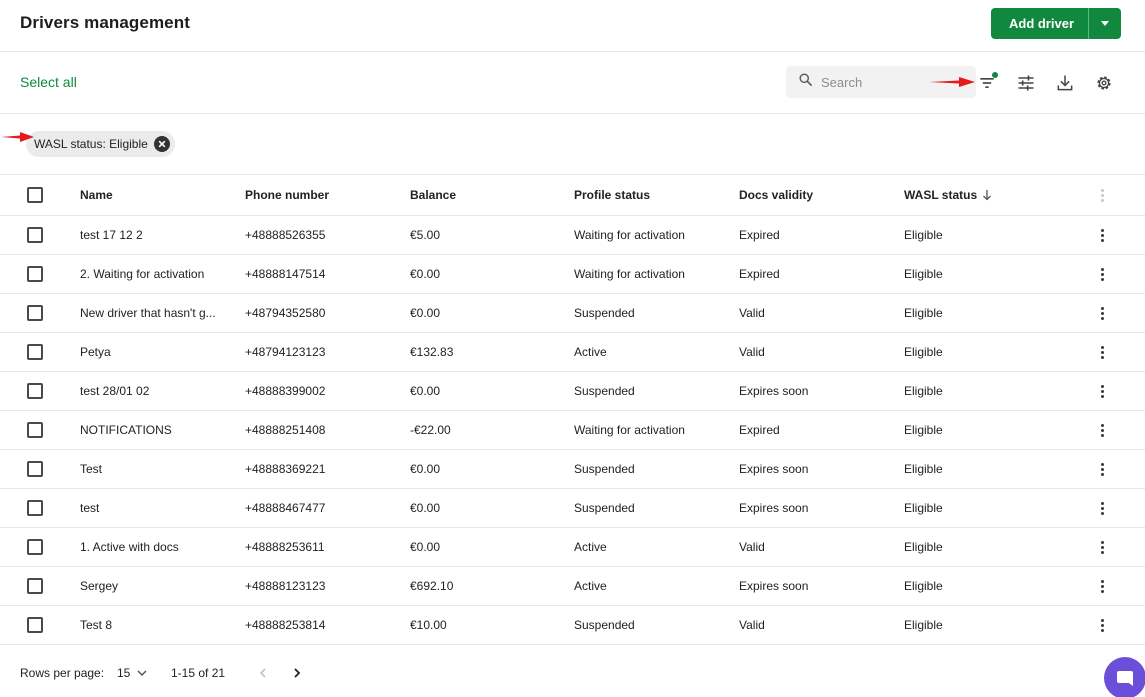 The width and height of the screenshot is (1145, 697). What do you see at coordinates (285, 274) in the screenshot?
I see `cell-phone: +48888147514` at bounding box center [285, 274].